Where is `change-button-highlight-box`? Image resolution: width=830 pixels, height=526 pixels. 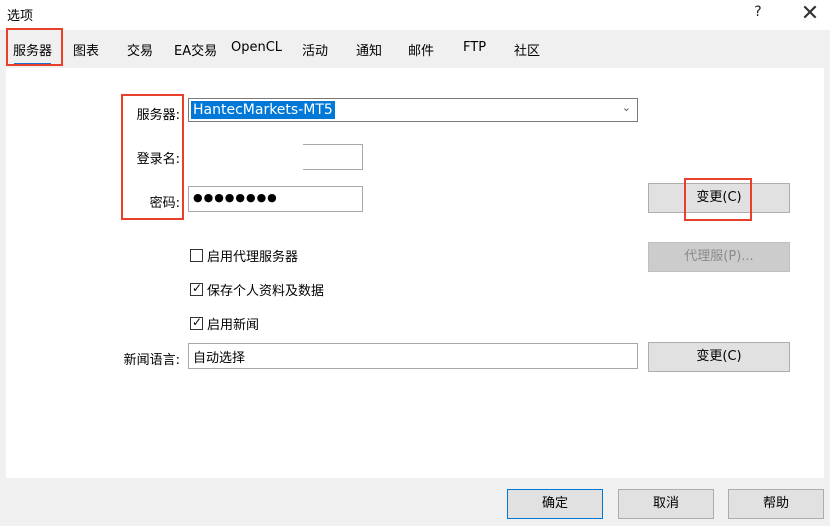 change-button-highlight-box is located at coordinates (718, 199).